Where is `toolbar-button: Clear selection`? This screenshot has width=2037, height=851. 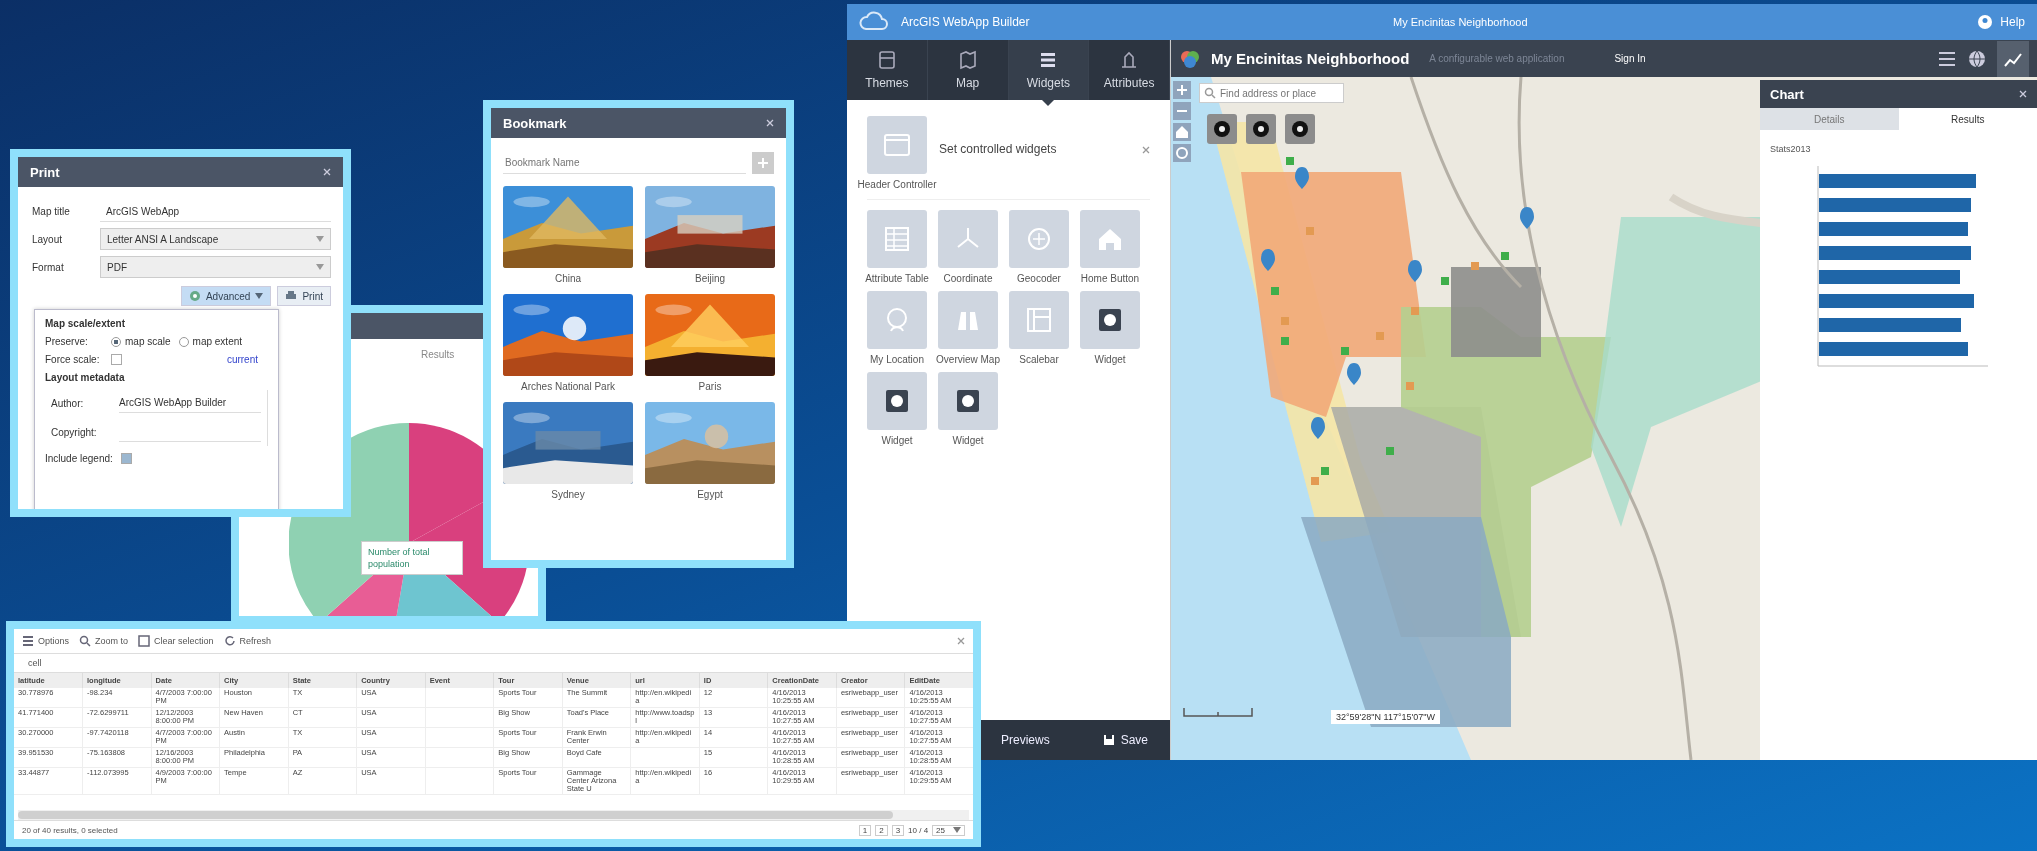
toolbar-button: Clear selection is located at coordinates (176, 641).